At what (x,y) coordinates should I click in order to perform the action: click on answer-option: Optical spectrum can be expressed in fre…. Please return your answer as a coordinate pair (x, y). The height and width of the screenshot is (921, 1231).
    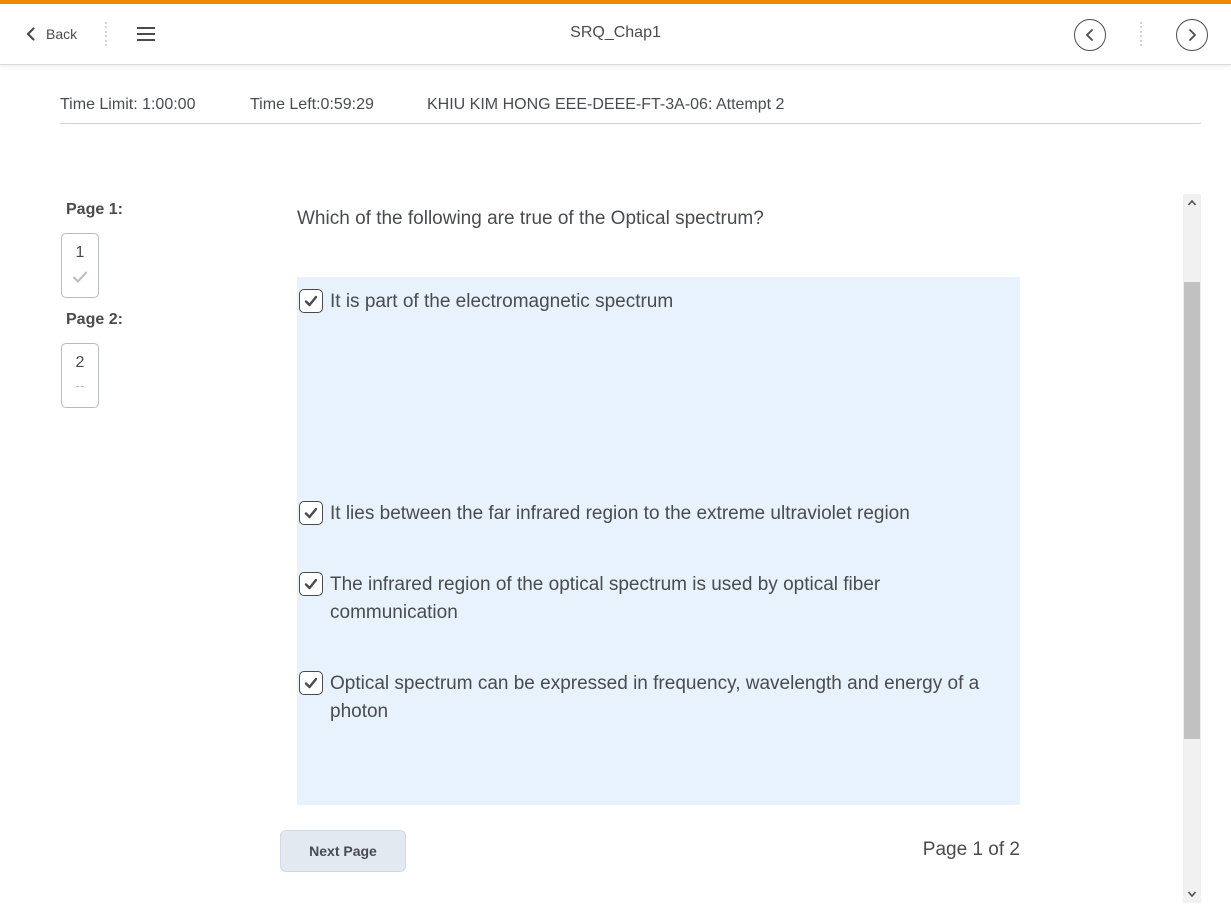
    Looking at the image, I should click on (649, 698).